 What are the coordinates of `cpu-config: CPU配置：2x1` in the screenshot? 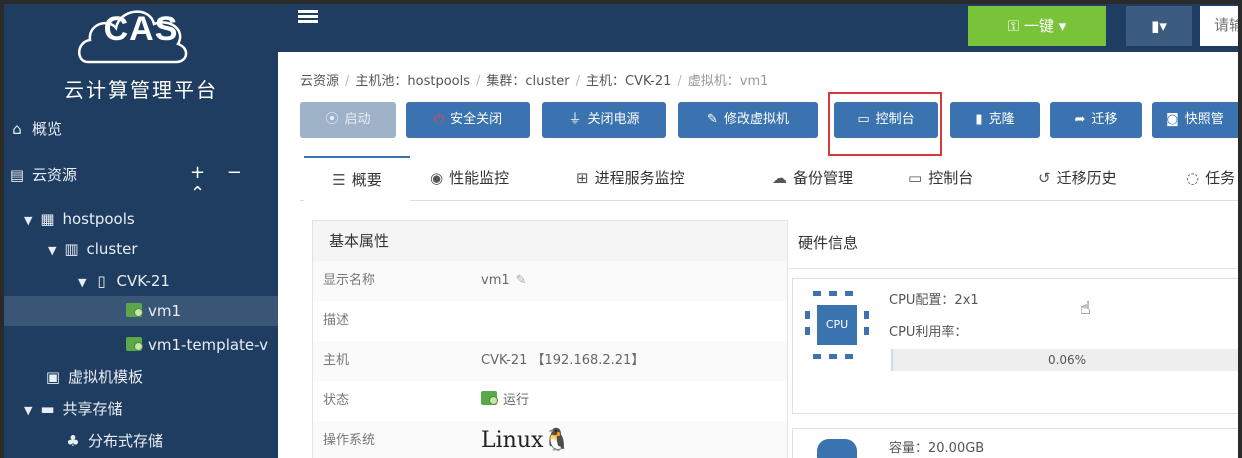 It's located at (934, 300).